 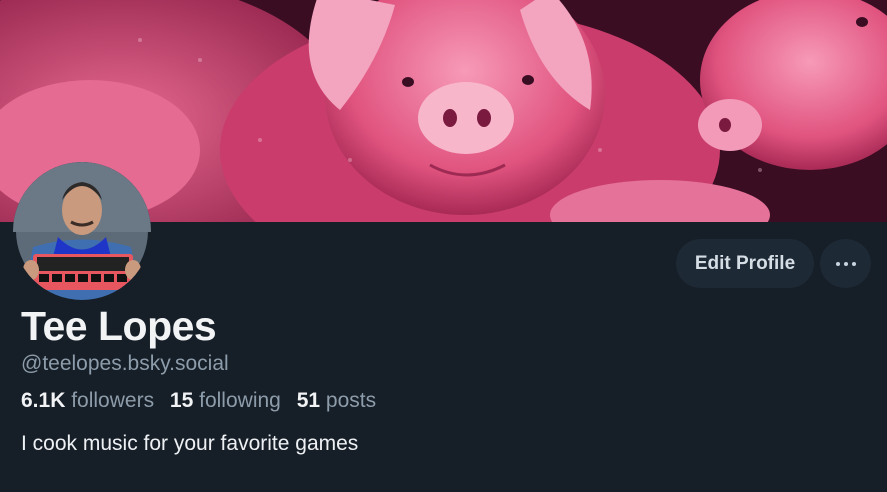 I want to click on posts-stat: 51 posts, so click(x=336, y=400).